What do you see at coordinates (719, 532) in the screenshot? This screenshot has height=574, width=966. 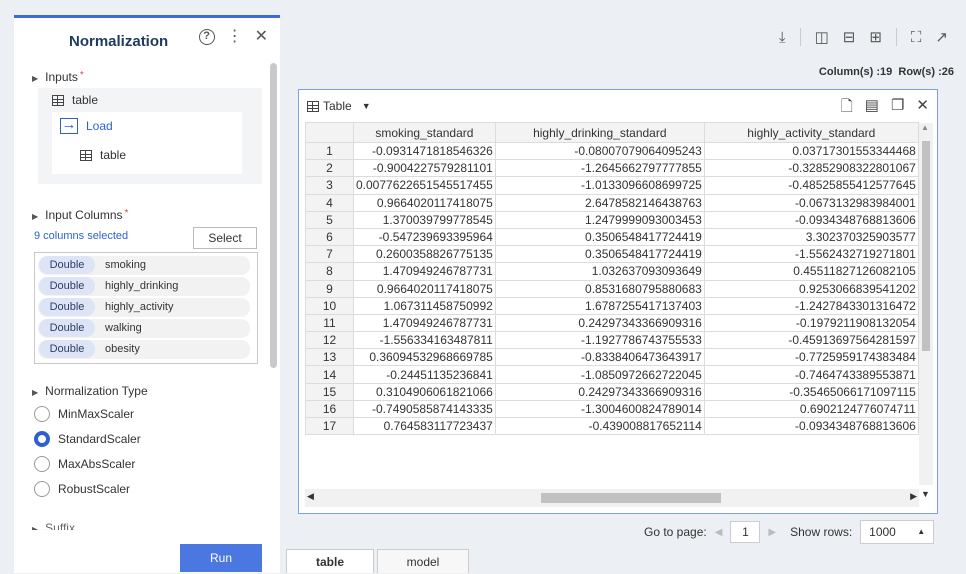 I see `prev-page-icon: ◀` at bounding box center [719, 532].